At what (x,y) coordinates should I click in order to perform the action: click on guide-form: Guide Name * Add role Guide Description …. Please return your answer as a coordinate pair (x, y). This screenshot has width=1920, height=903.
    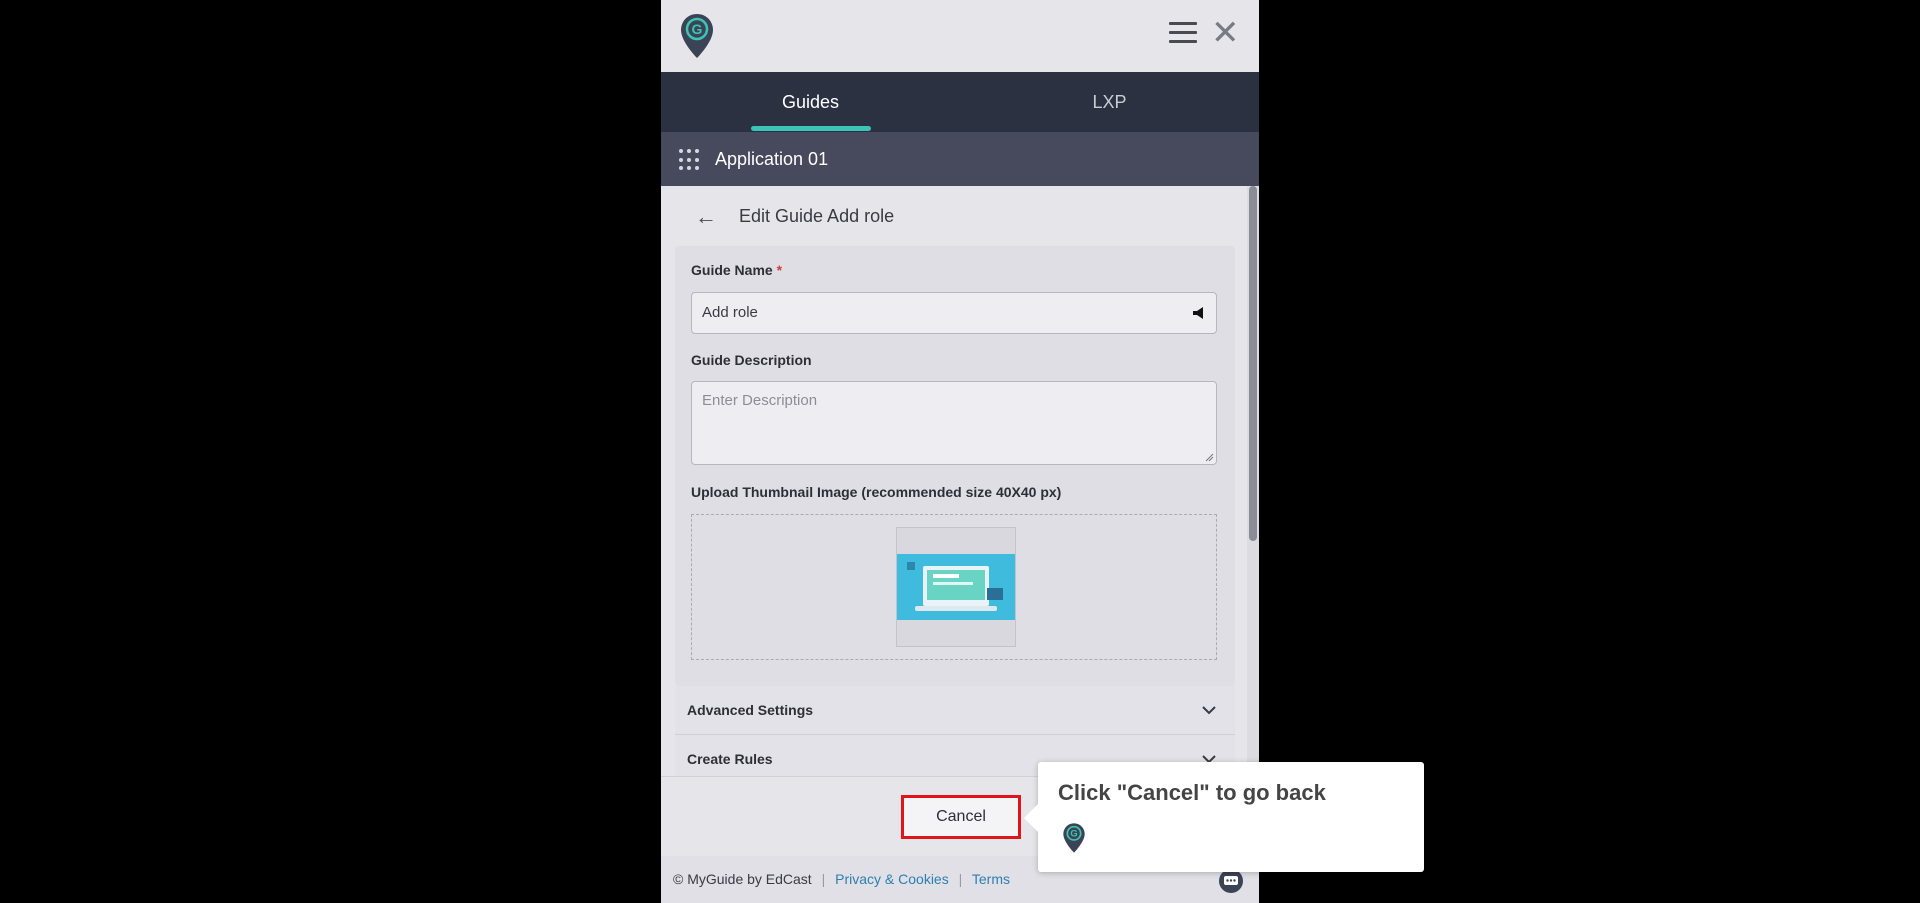
    Looking at the image, I should click on (955, 466).